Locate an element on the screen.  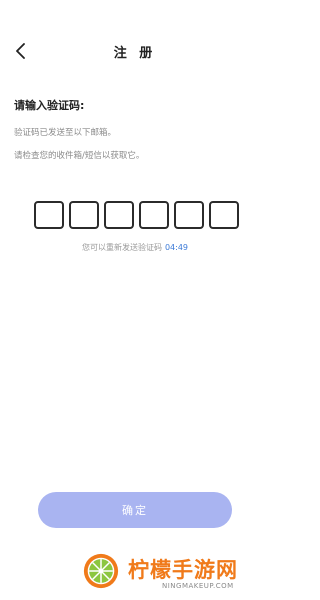
resend-notice: 您可以重新发送验证码 04:49 is located at coordinates (135, 247).